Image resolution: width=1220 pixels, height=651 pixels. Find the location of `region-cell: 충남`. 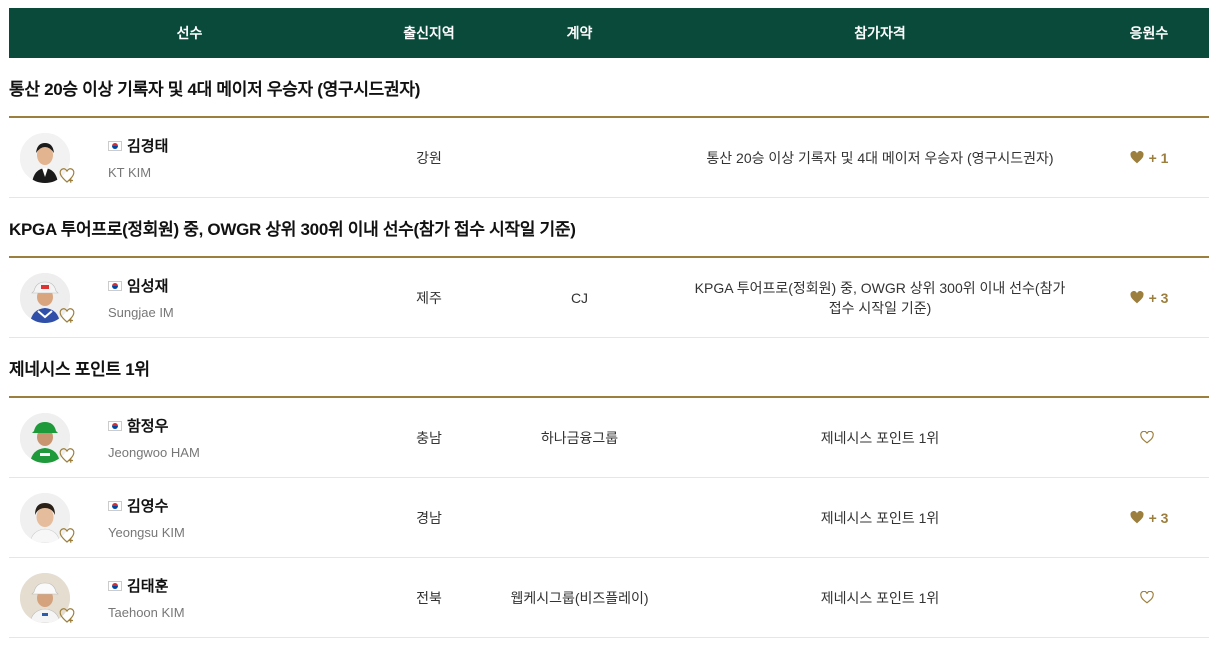

region-cell: 충남 is located at coordinates (429, 437).